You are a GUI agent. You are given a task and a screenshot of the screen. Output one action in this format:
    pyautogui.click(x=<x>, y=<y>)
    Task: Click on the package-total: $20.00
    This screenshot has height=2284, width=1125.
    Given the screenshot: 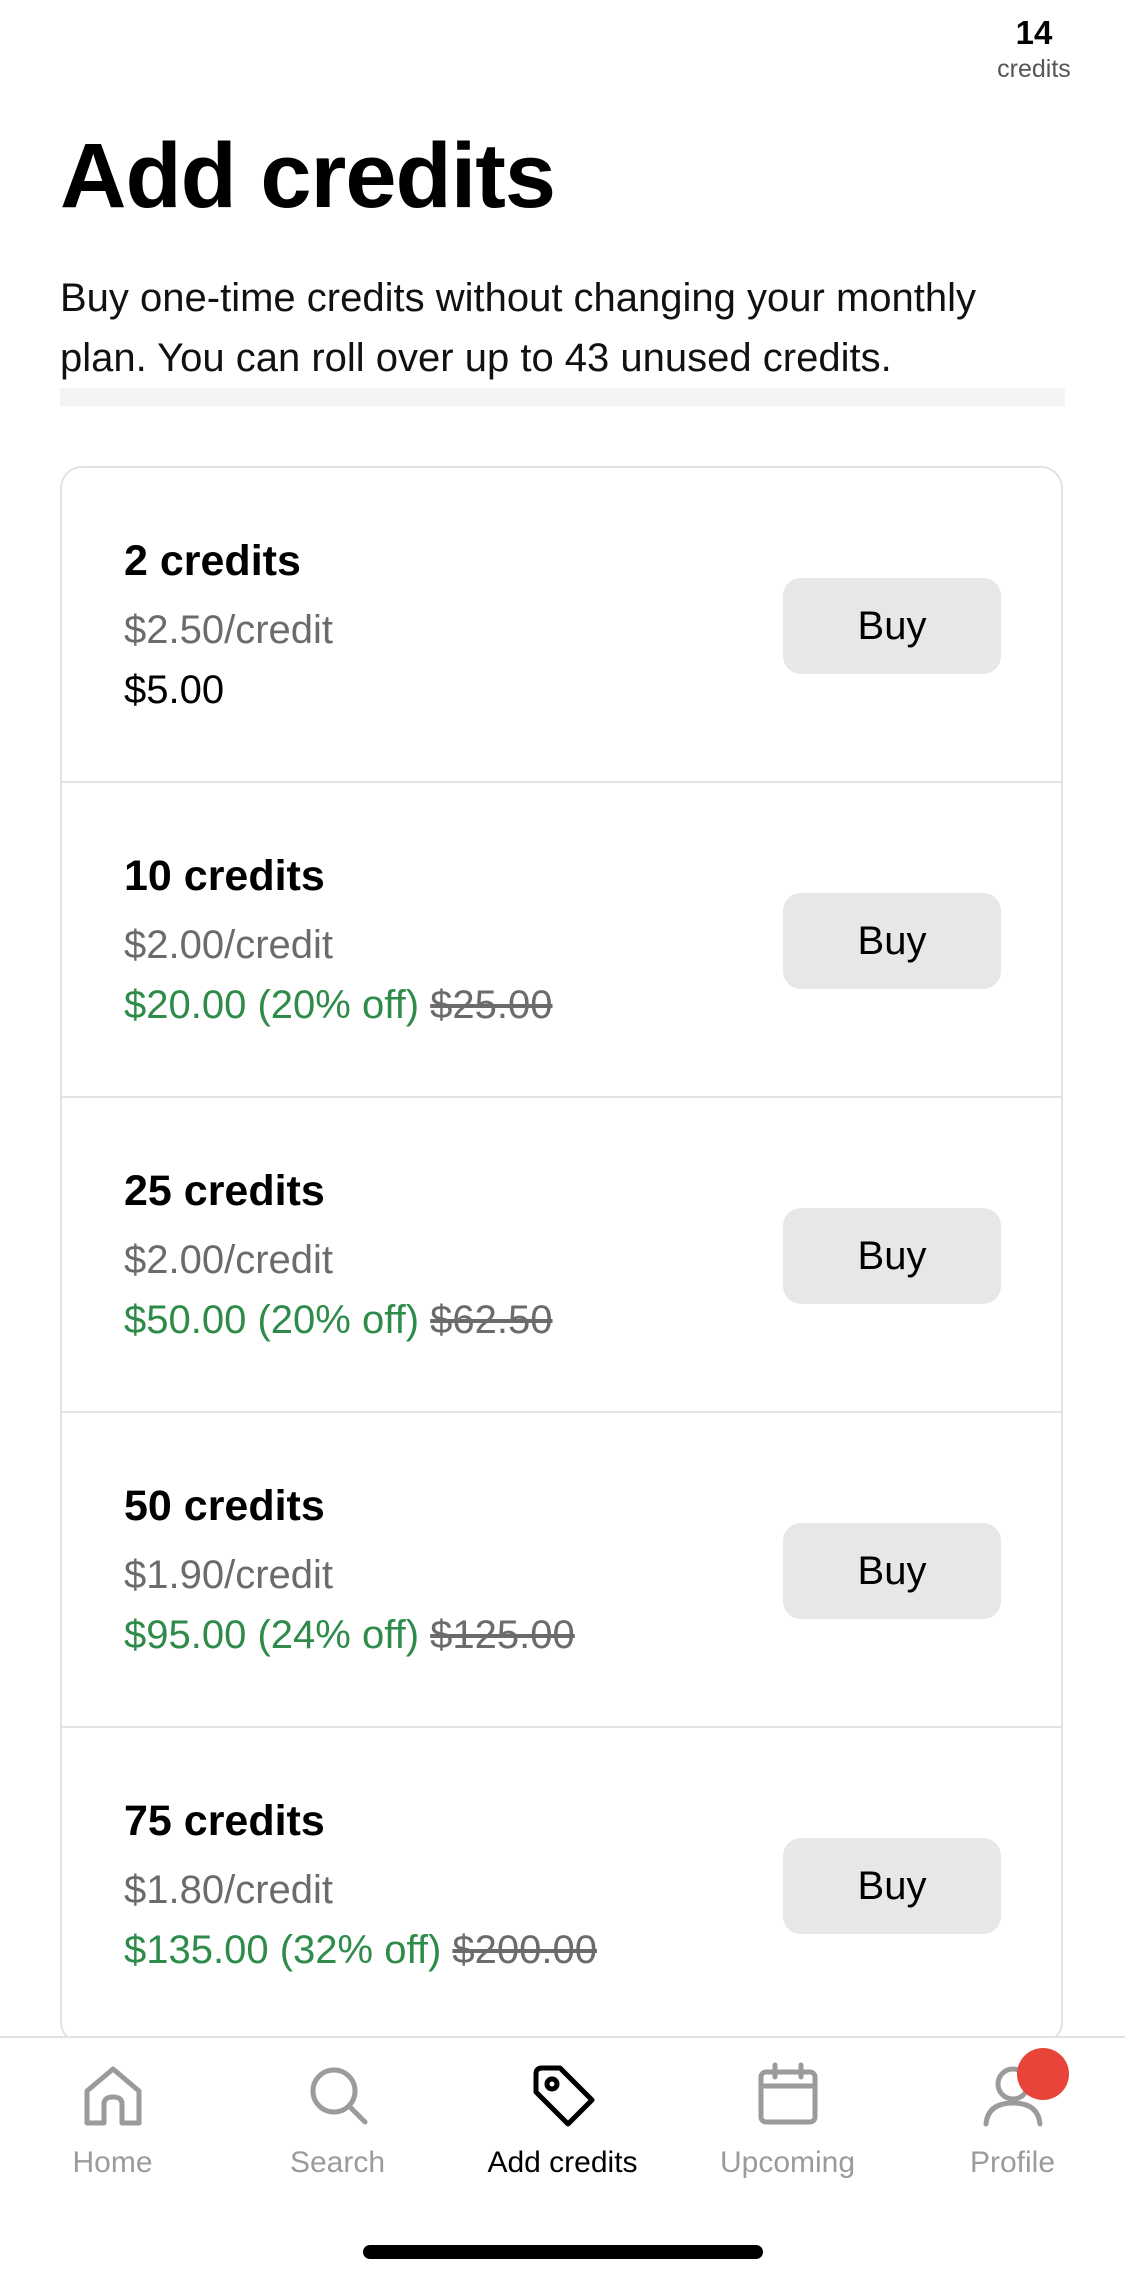 What is the action you would take?
    pyautogui.click(x=185, y=1005)
    